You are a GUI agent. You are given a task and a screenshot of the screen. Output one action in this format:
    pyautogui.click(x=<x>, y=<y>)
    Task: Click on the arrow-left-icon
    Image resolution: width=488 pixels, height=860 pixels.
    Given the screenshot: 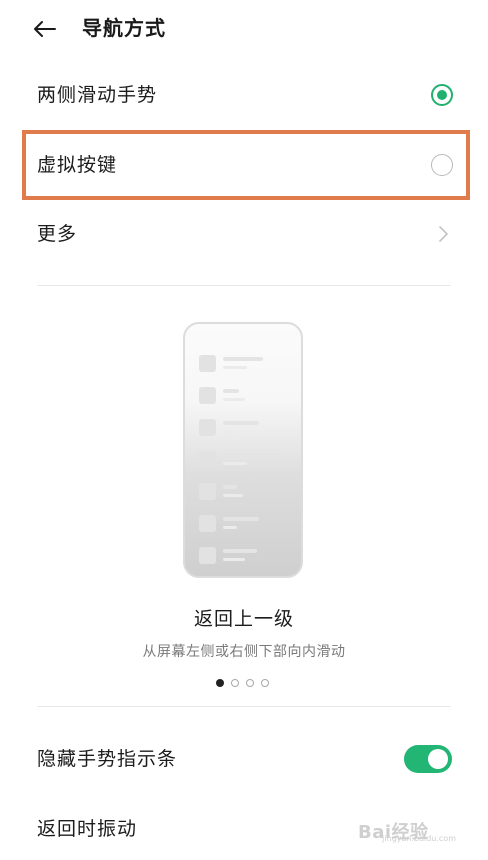 What is the action you would take?
    pyautogui.click(x=45, y=29)
    